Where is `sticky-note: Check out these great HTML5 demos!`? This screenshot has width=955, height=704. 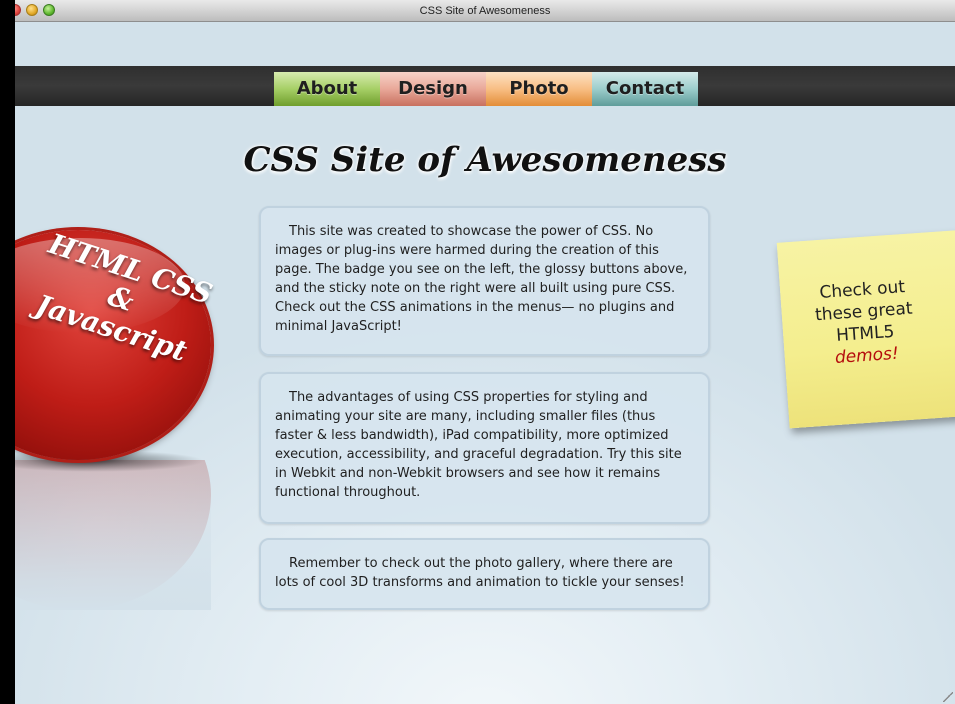 sticky-note: Check out these great HTML5 demos! is located at coordinates (865, 329).